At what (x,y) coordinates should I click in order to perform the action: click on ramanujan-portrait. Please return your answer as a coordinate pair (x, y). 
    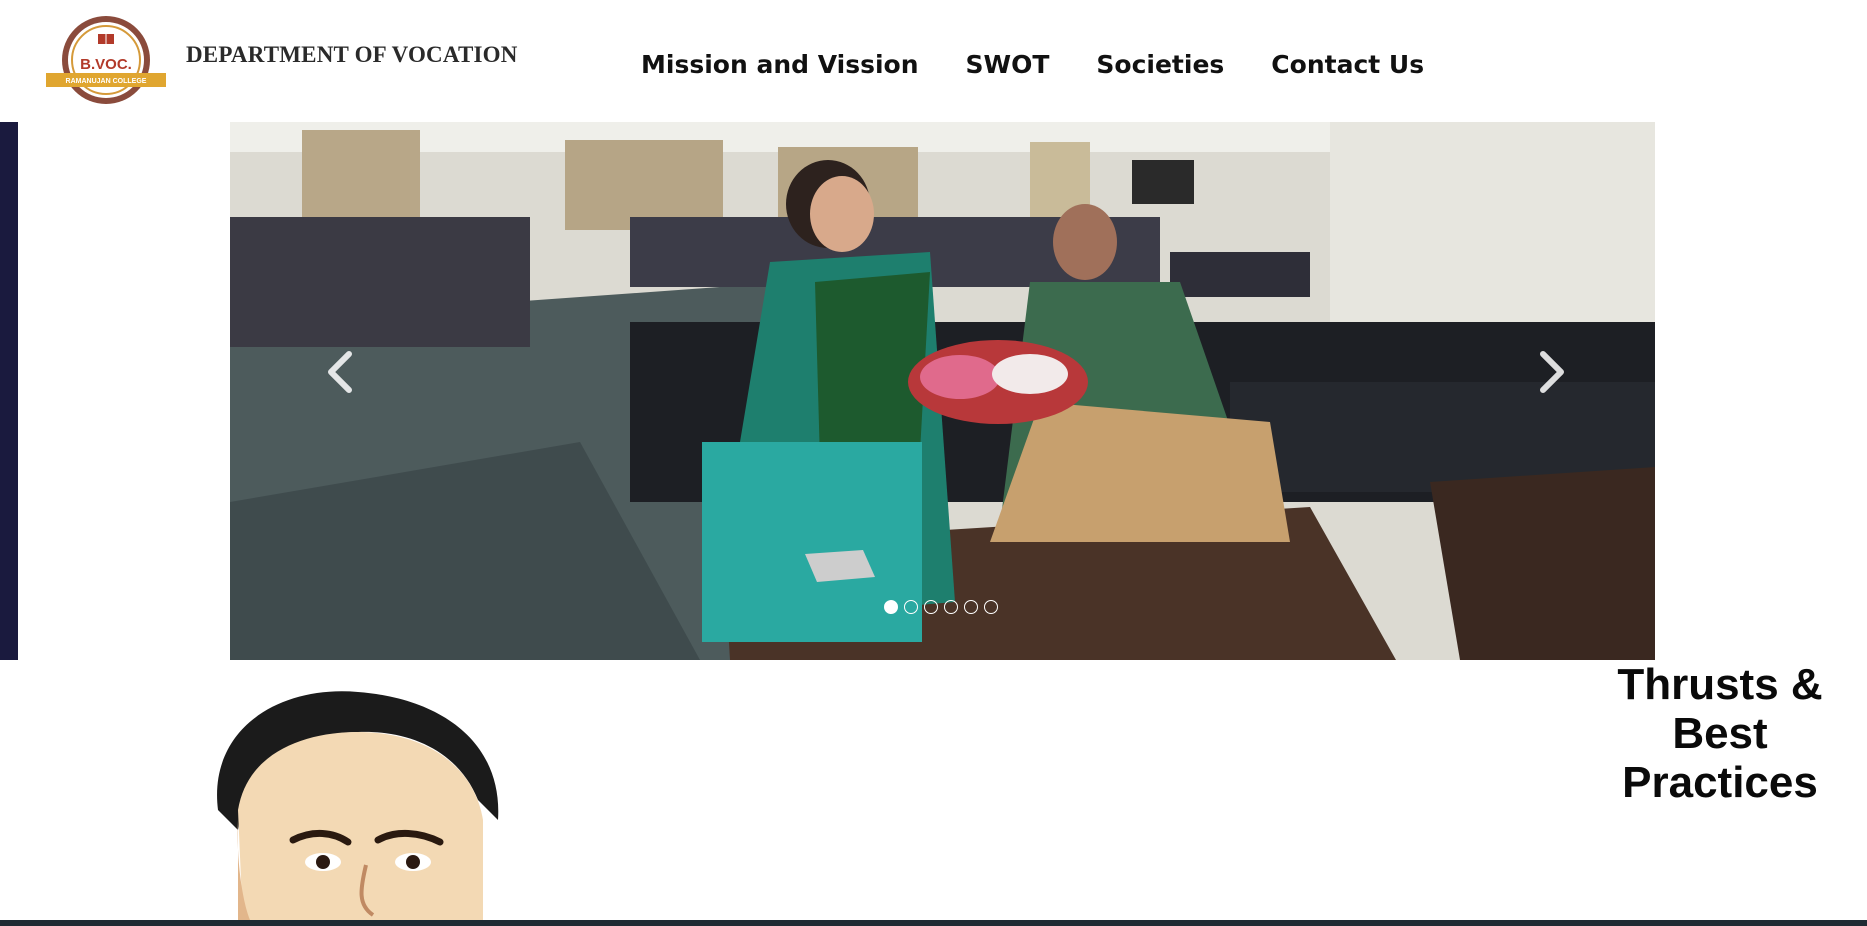
    Looking at the image, I should click on (358, 808).